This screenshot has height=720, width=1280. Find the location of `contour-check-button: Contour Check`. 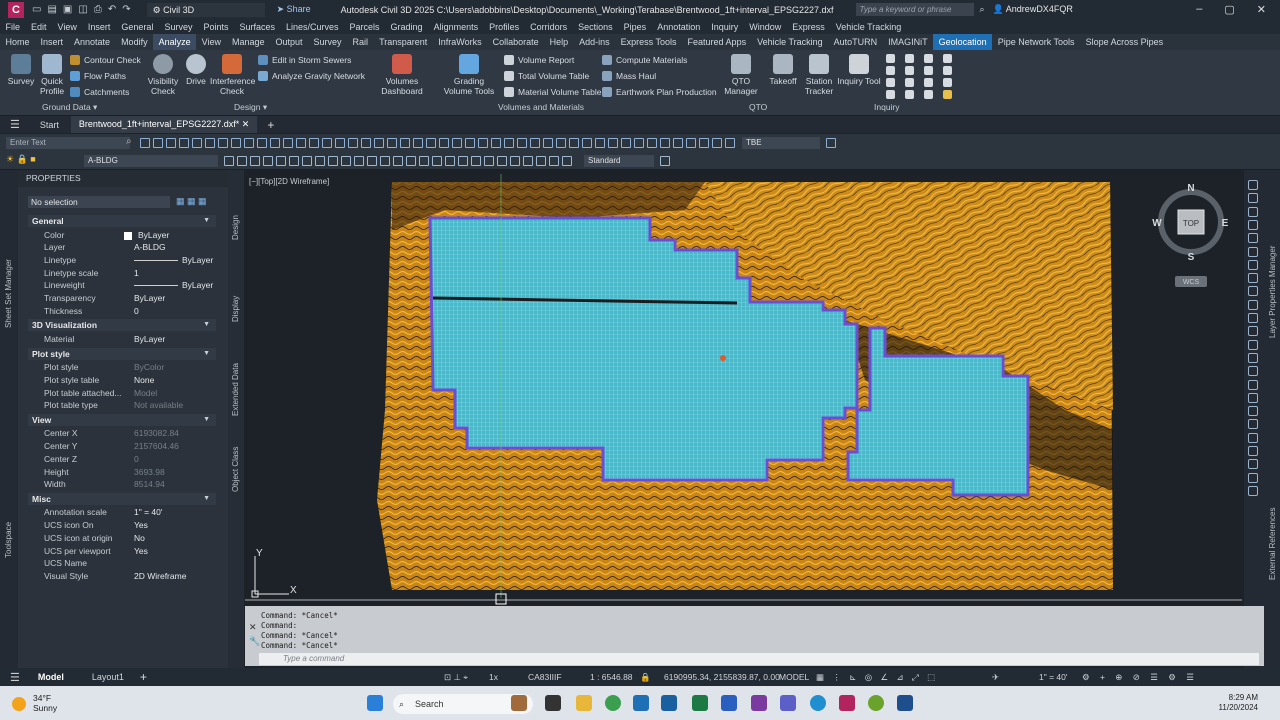

contour-check-button: Contour Check is located at coordinates (105, 60).